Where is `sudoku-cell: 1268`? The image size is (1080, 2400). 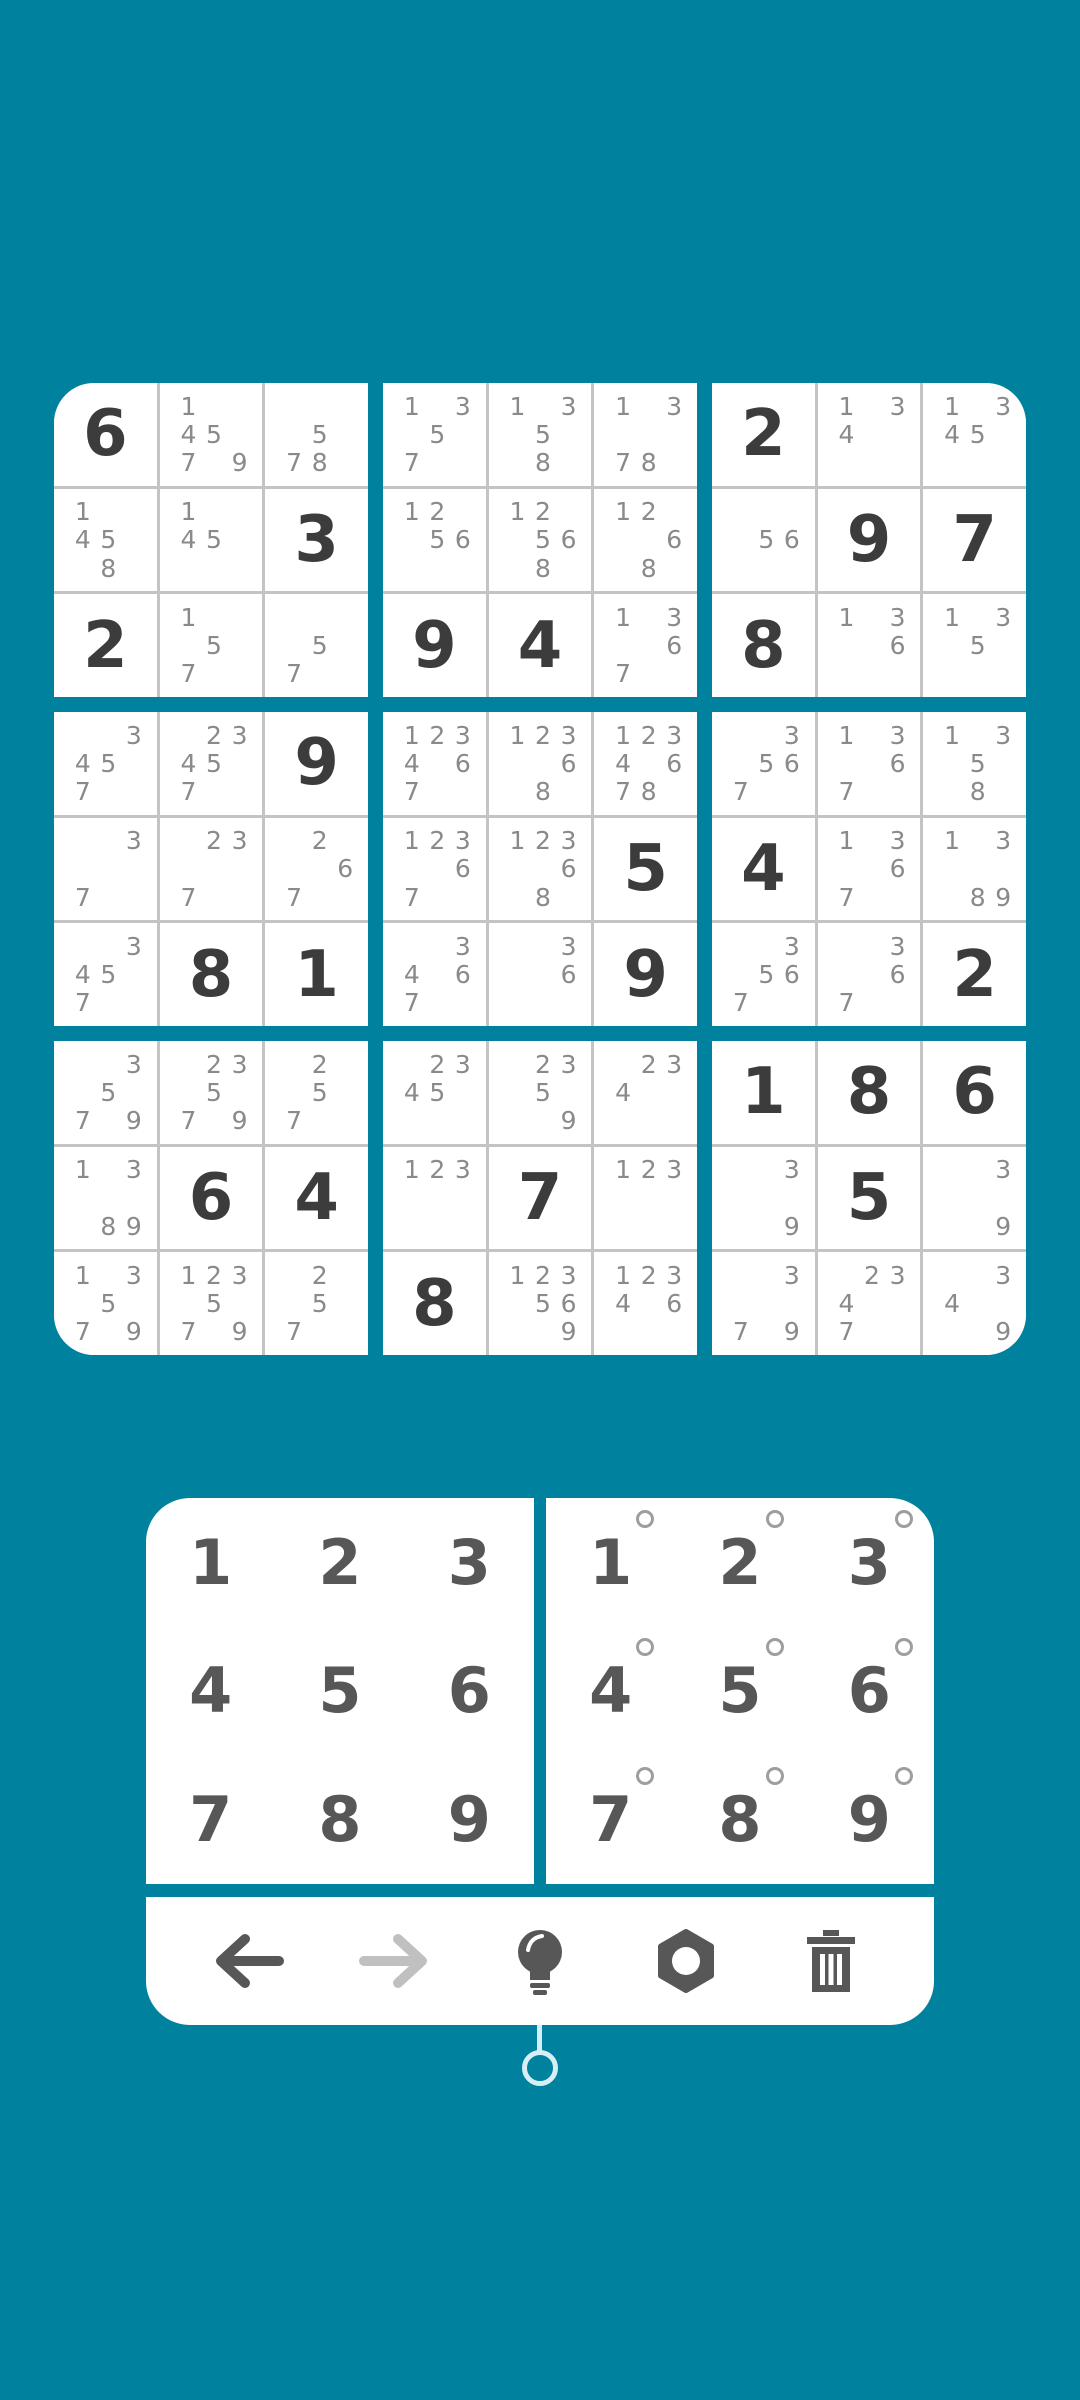 sudoku-cell: 1268 is located at coordinates (645, 540).